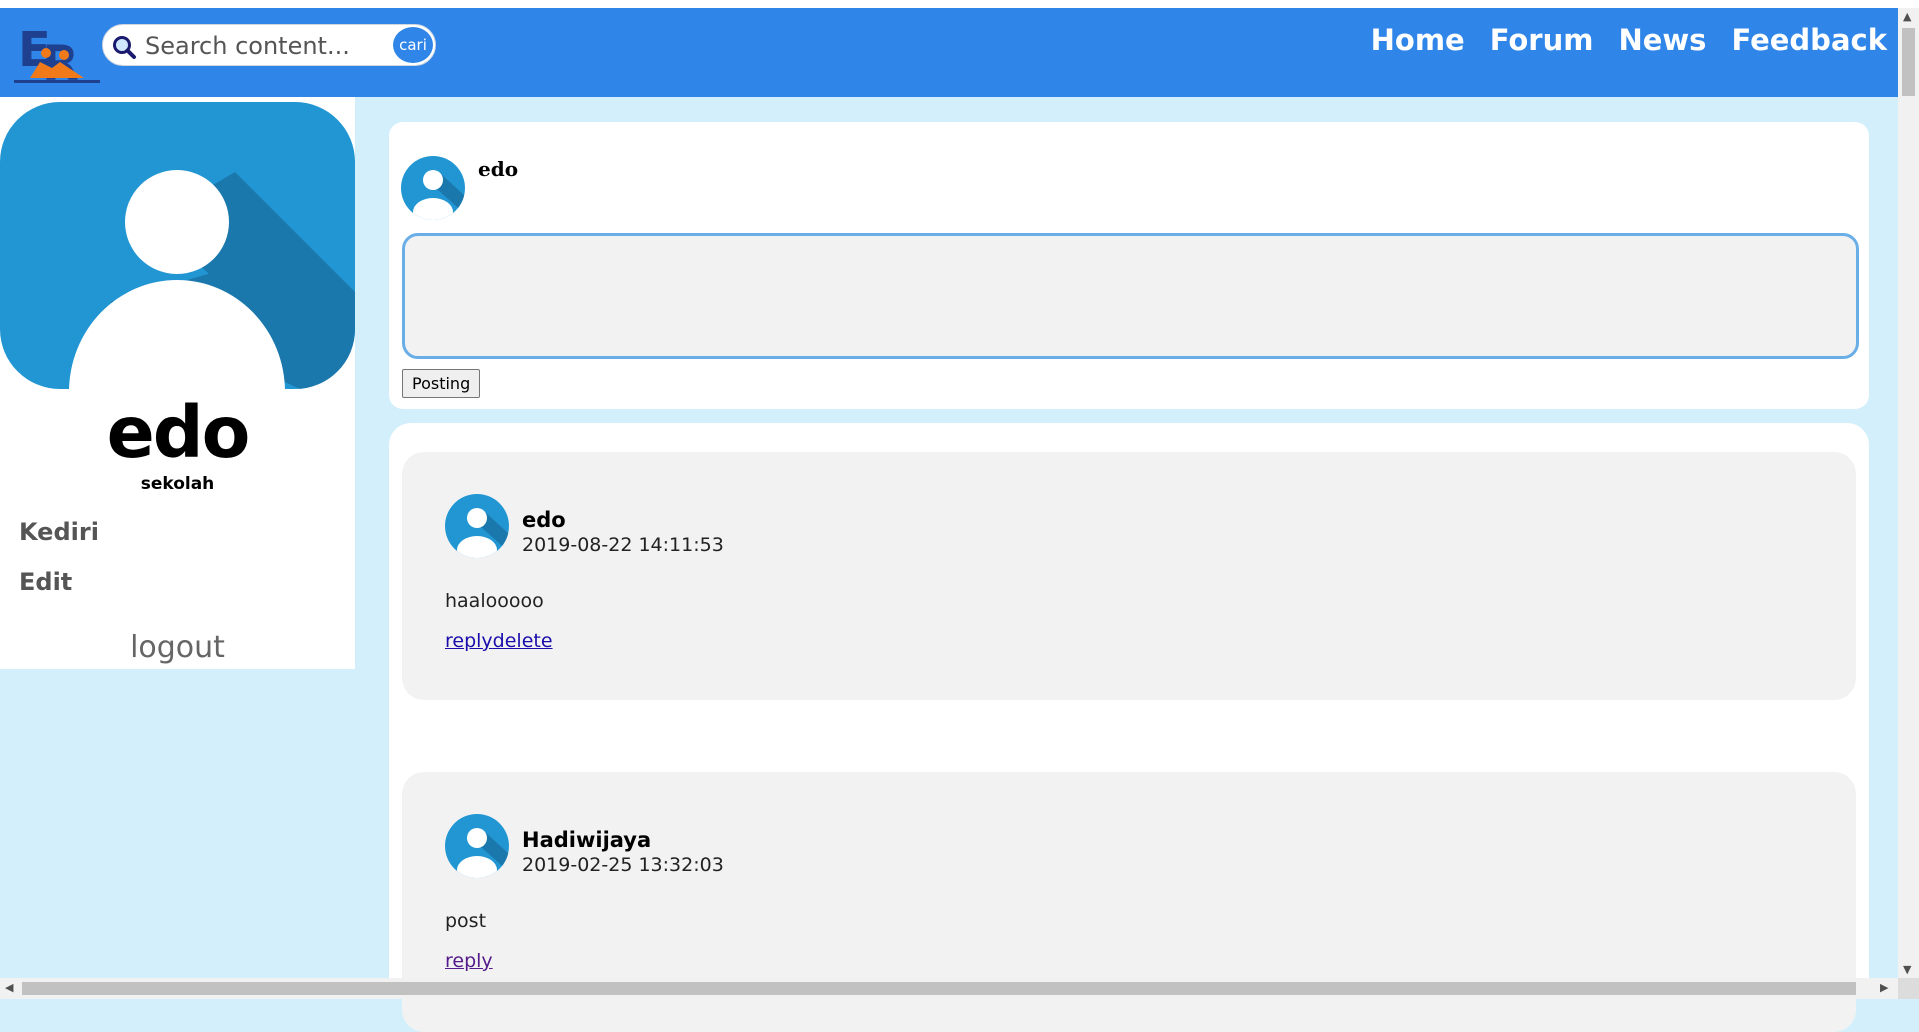  Describe the element at coordinates (1130, 296) in the screenshot. I see `post-textarea` at that location.